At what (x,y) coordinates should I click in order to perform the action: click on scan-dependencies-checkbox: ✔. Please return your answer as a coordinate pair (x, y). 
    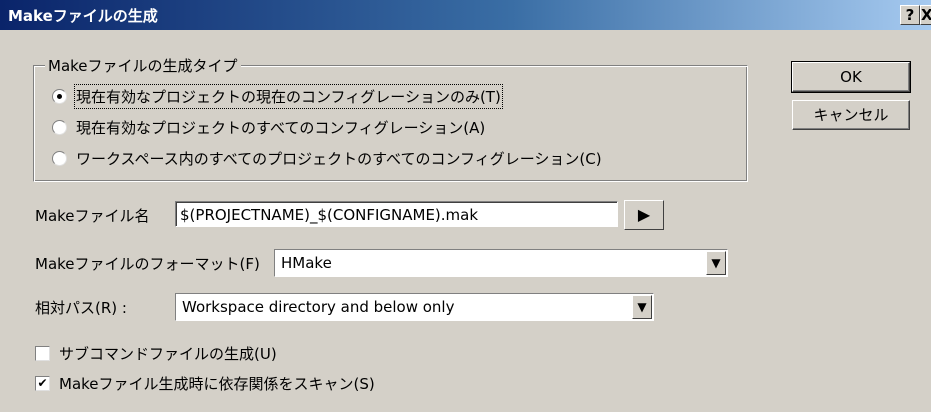
    Looking at the image, I should click on (42, 383).